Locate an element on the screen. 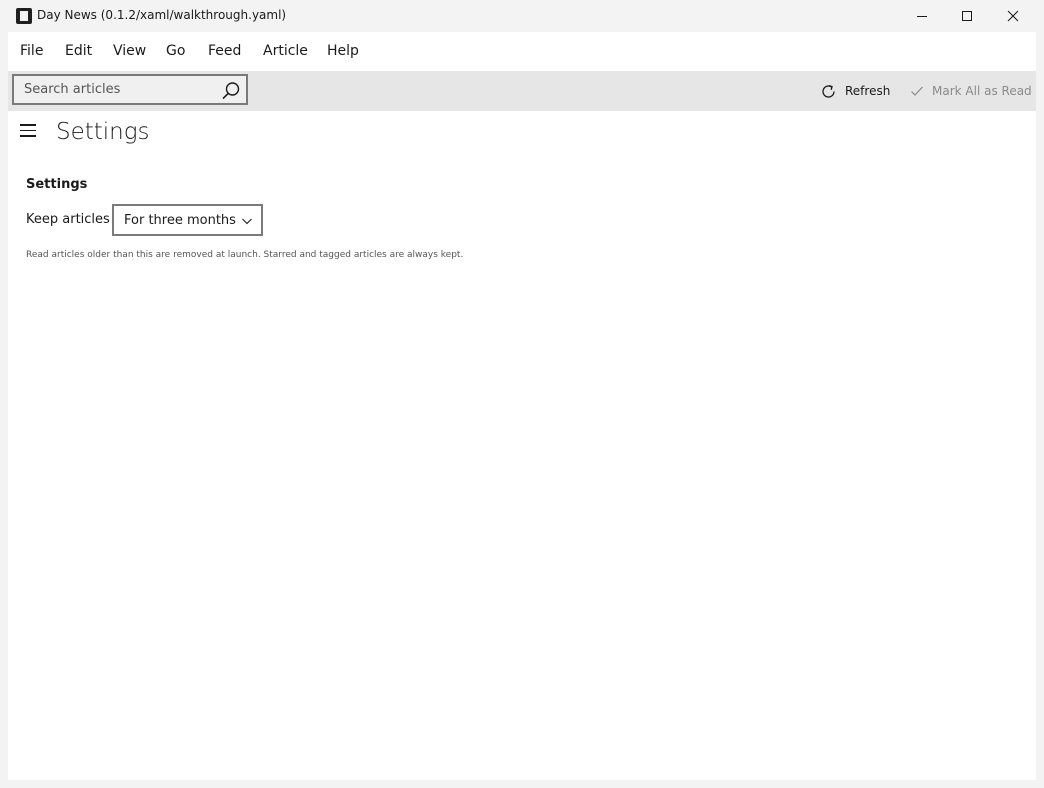 Image resolution: width=1044 pixels, height=788 pixels. refresh-button: Refresh is located at coordinates (855, 91).